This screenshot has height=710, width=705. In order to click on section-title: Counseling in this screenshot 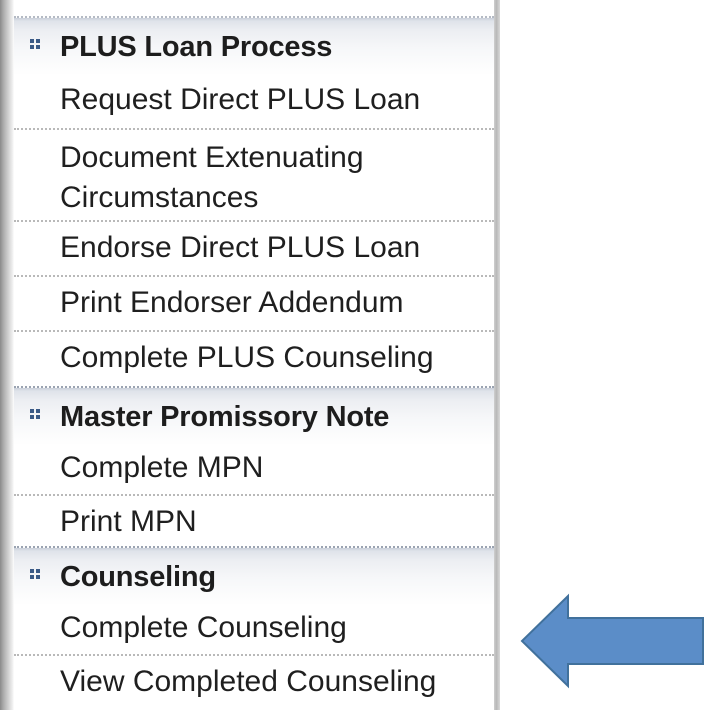, I will do `click(138, 577)`.